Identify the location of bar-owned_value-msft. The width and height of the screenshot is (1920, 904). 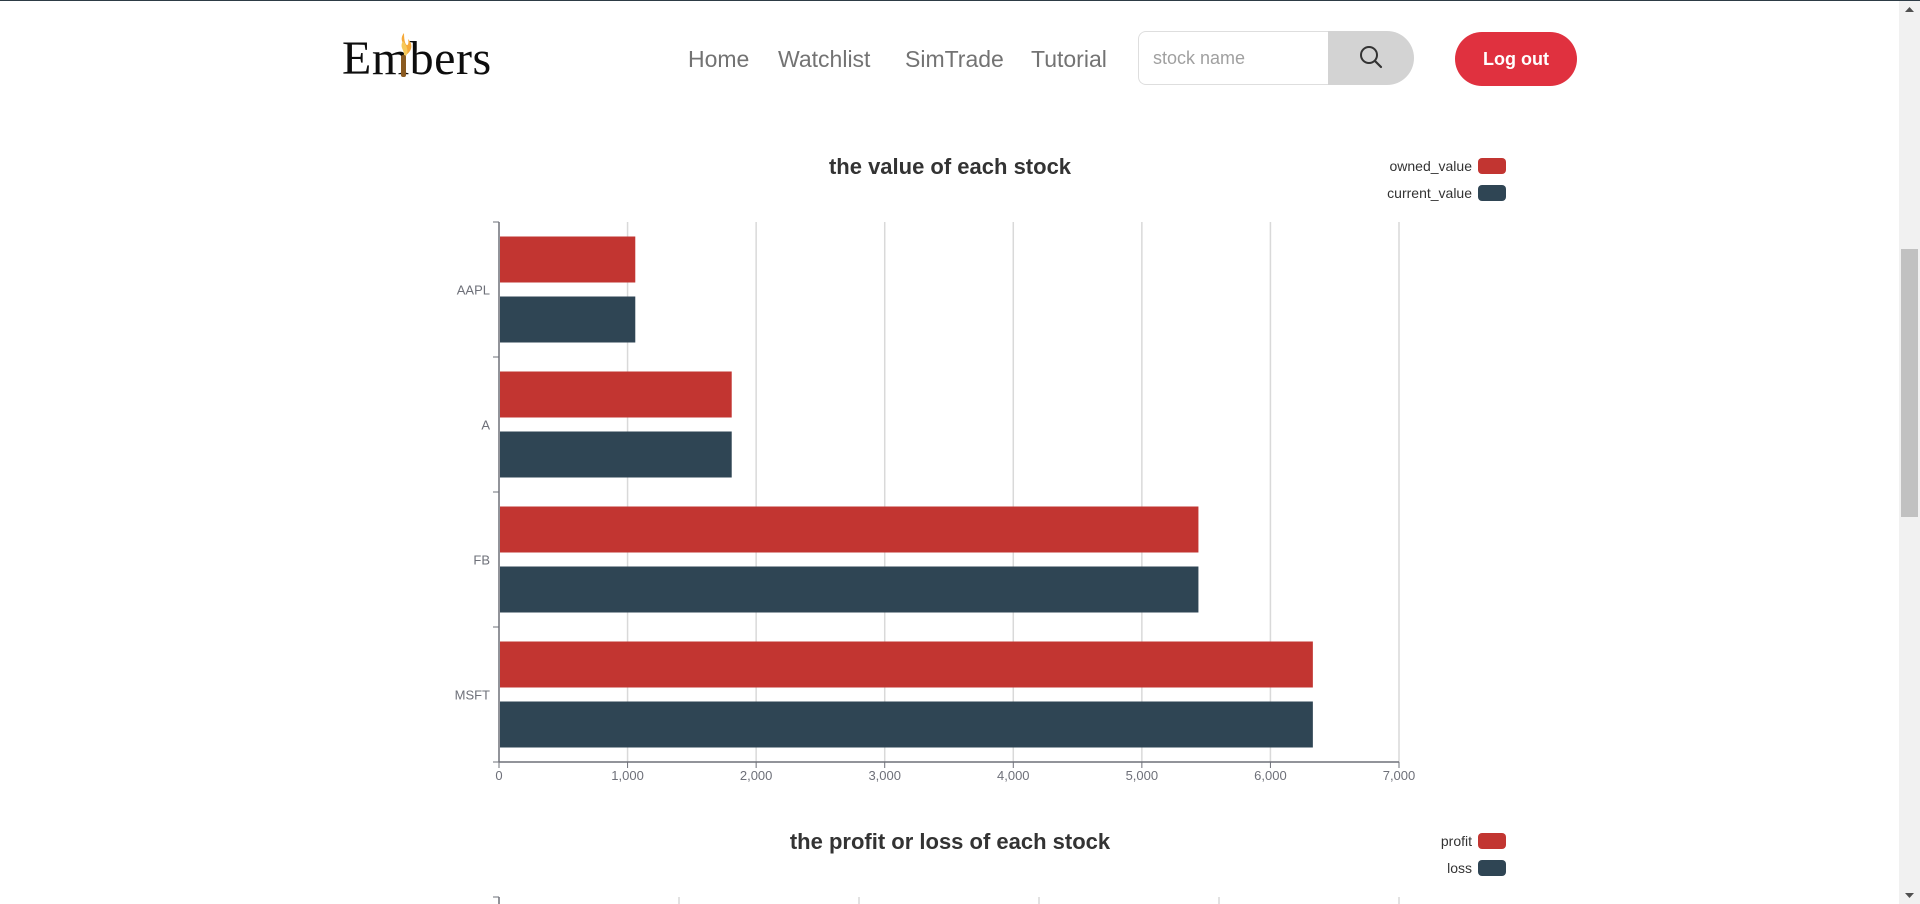
(906, 664).